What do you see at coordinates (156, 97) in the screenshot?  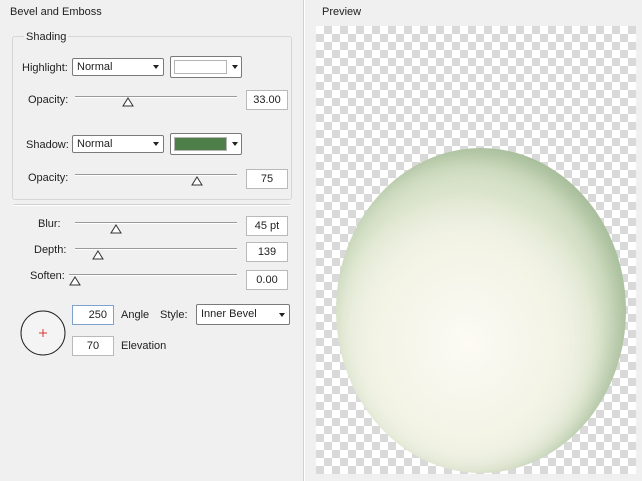 I see `highlight-opacity-slider` at bounding box center [156, 97].